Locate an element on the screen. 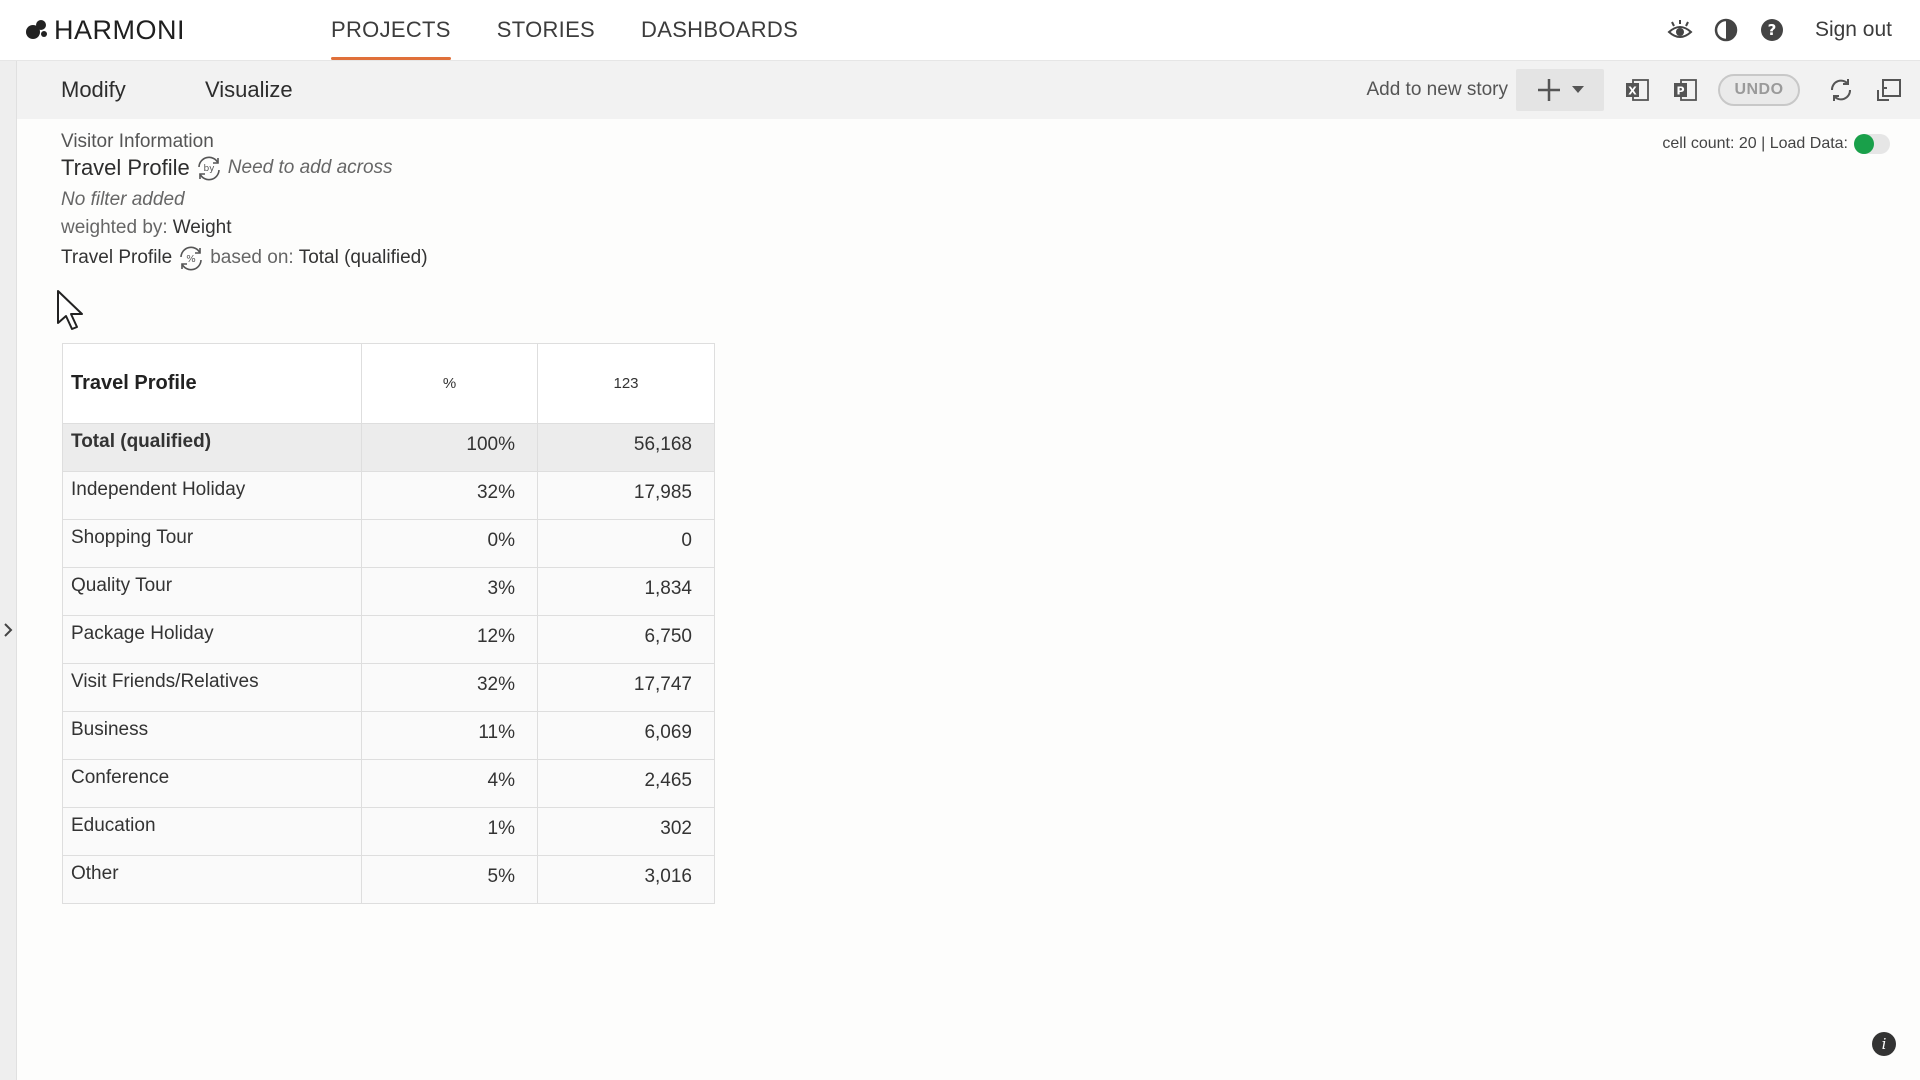  row-count: 2,465 is located at coordinates (626, 783).